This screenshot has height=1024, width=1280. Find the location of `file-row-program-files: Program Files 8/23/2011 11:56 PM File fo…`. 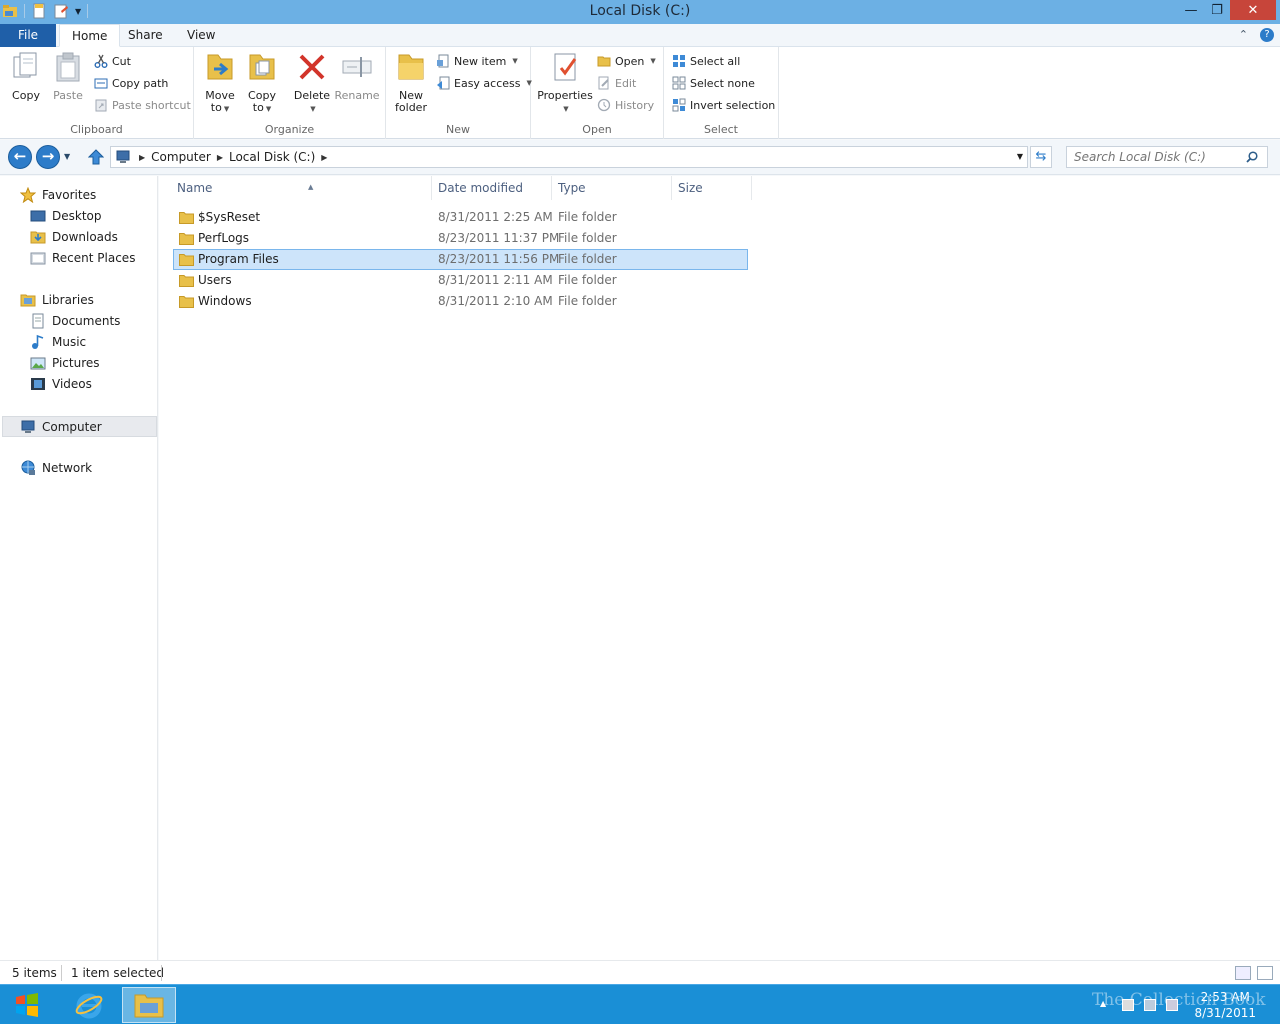

file-row-program-files: Program Files 8/23/2011 11:56 PM File fo… is located at coordinates (460, 259).